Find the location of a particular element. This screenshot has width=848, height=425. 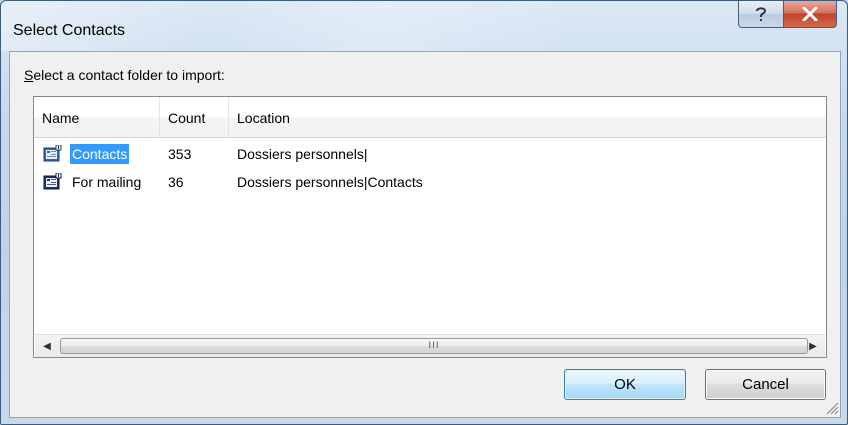

scroll-grip: III is located at coordinates (434, 346).